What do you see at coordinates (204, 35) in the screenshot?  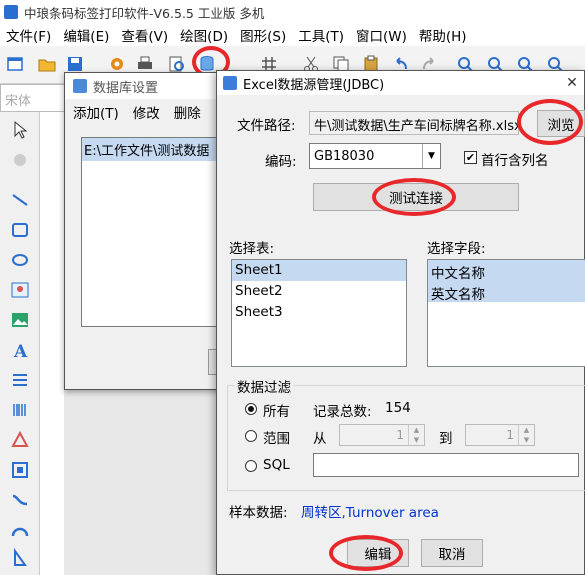 I see `menu-draw: 绘图(D)` at bounding box center [204, 35].